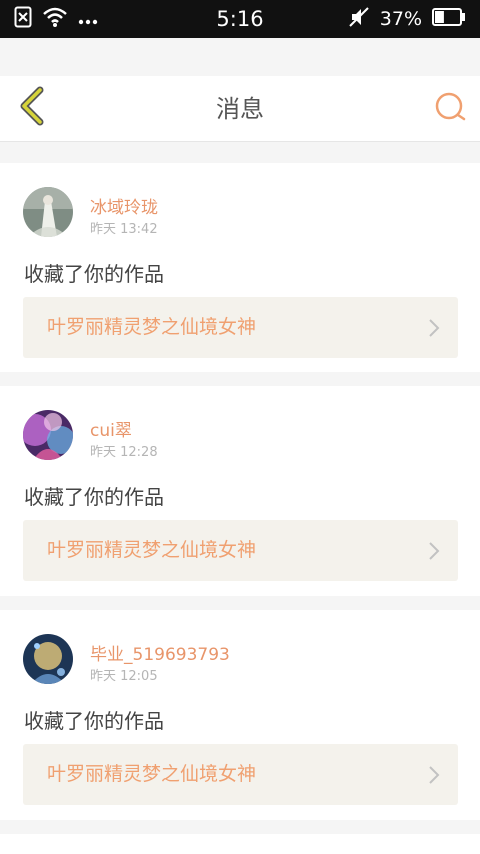 This screenshot has height=854, width=480. I want to click on username: cui翠, so click(111, 428).